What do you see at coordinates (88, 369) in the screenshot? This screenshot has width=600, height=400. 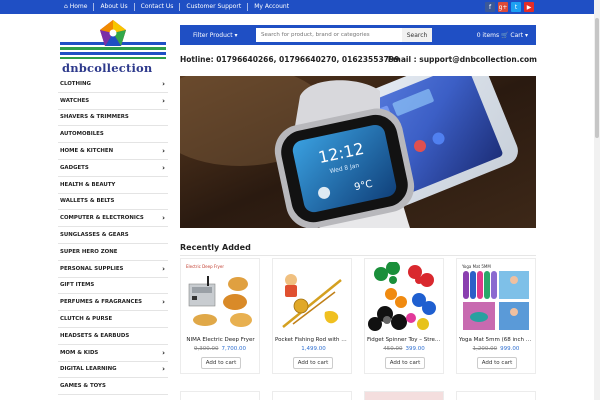 I see `category-label: DIGITAL LEARNING` at bounding box center [88, 369].